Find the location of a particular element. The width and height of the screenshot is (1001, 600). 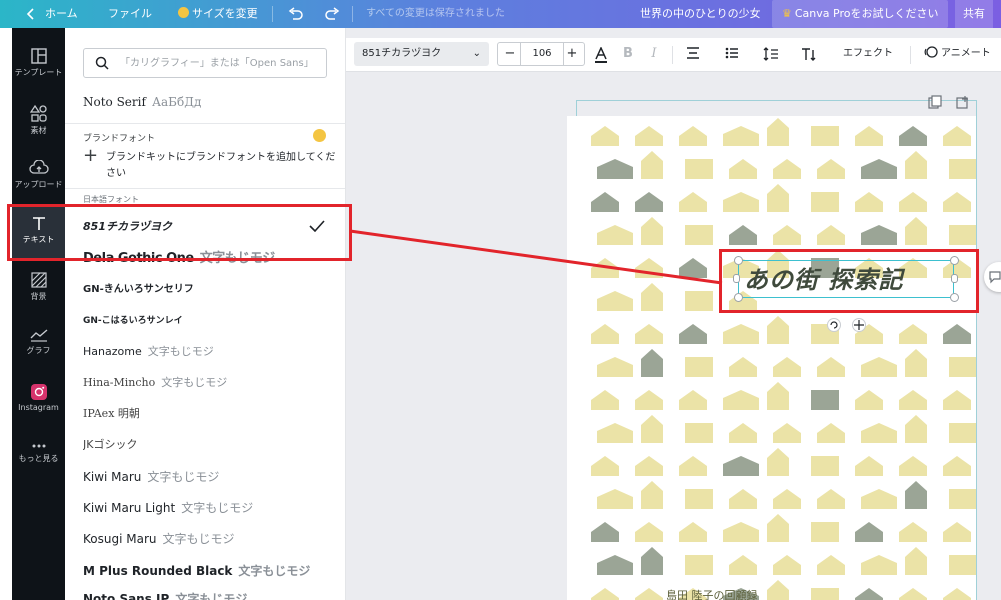

nav-background: 背景 is located at coordinates (38, 290).